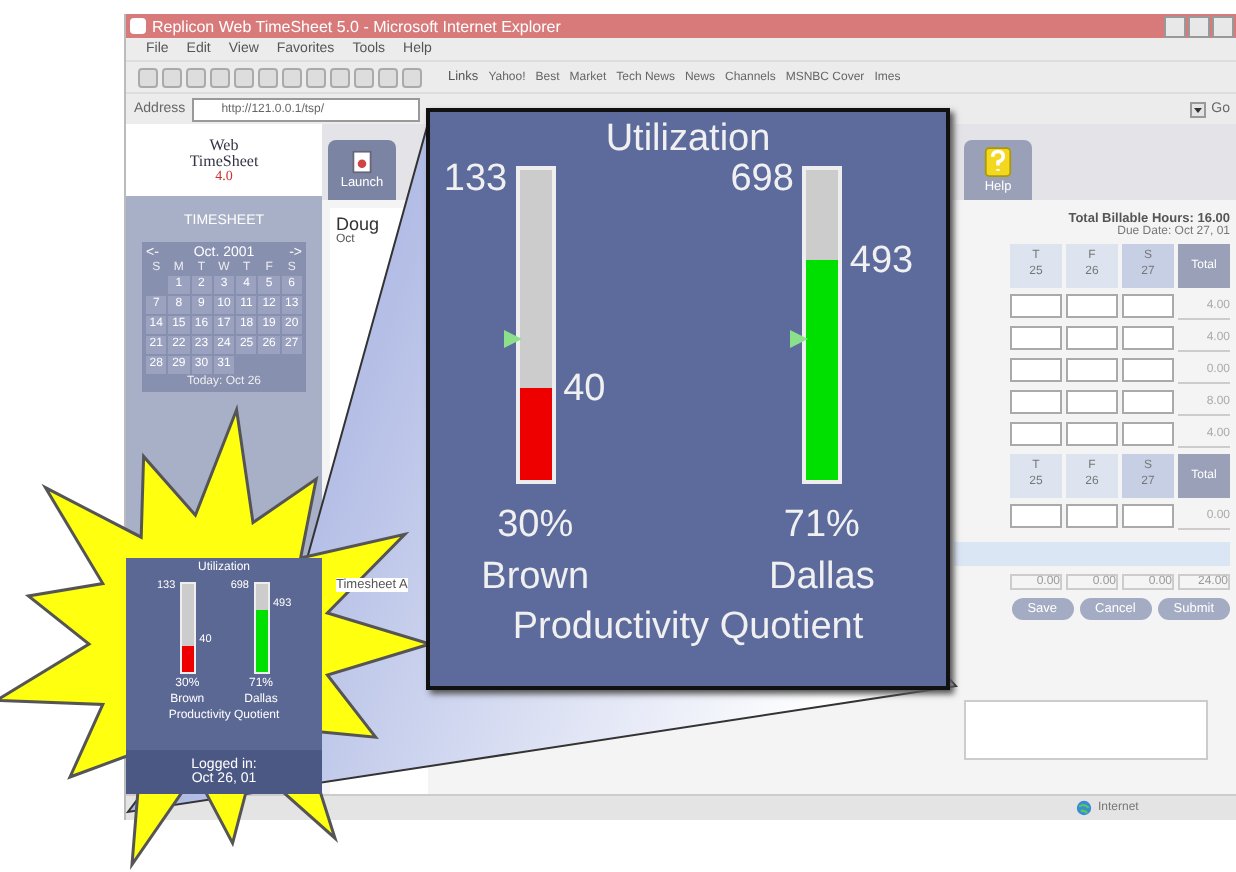 The image size is (1236, 872). What do you see at coordinates (881, 261) in the screenshot?
I see `gauge-value: 493` at bounding box center [881, 261].